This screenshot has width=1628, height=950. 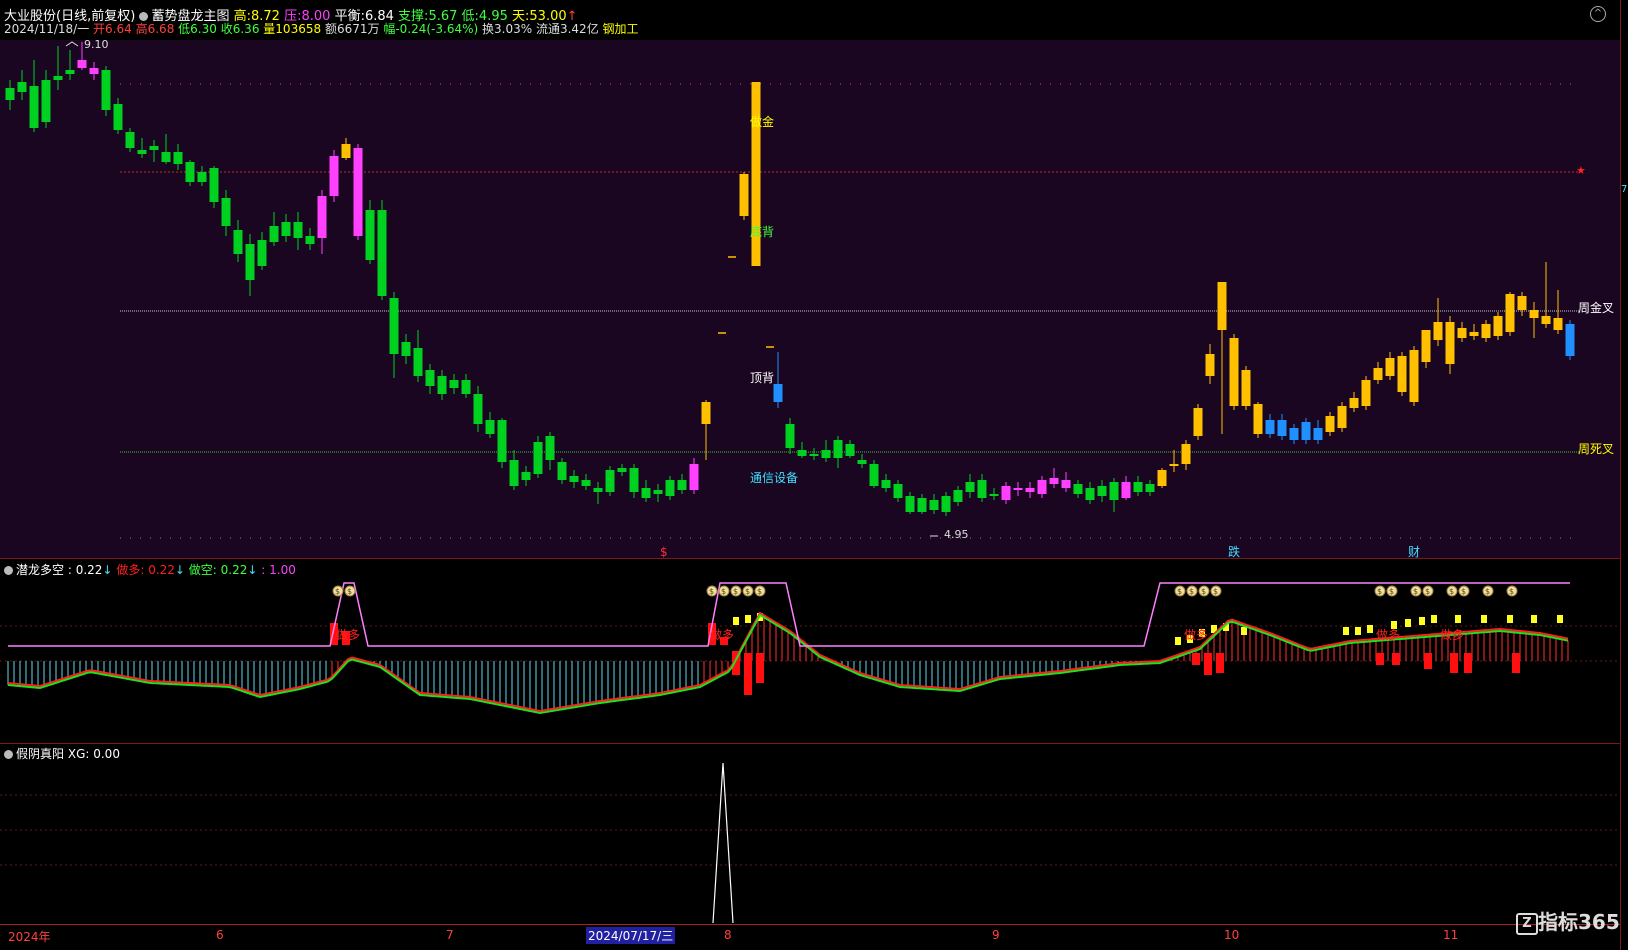 What do you see at coordinates (789, 614) in the screenshot?
I see `pink-step-line` at bounding box center [789, 614].